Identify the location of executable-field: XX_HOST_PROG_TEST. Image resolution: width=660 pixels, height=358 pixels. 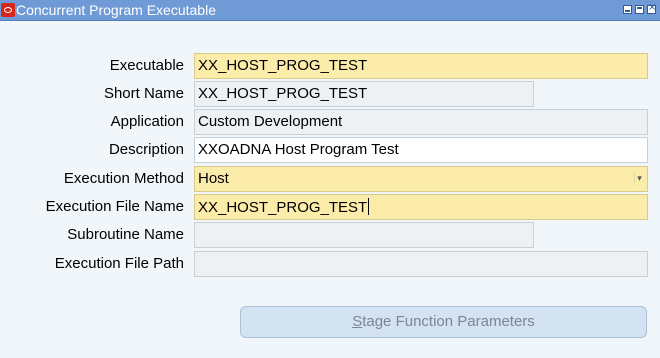
(421, 66).